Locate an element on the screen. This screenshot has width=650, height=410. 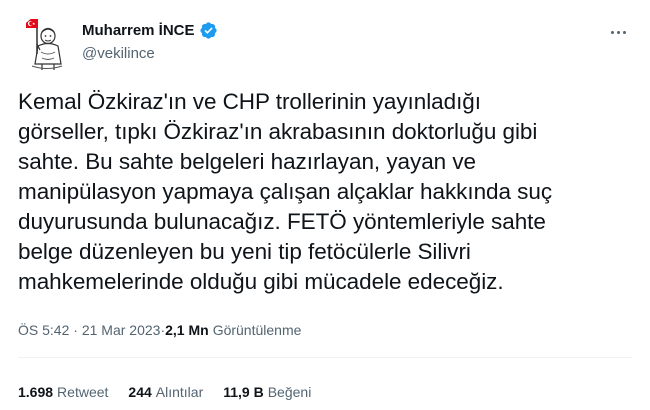
quotes-count: 244 is located at coordinates (140, 392).